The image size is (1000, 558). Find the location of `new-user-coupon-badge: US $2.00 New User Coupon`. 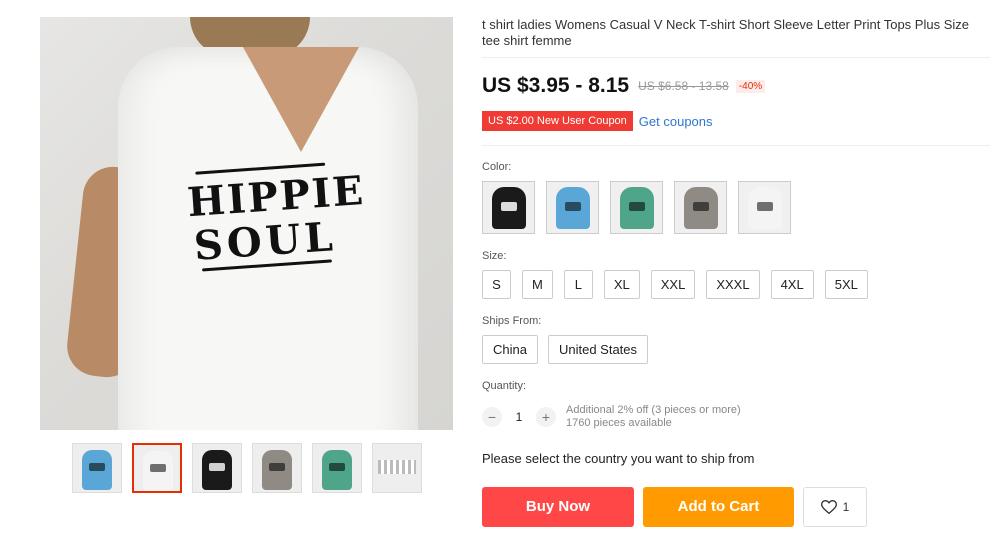

new-user-coupon-badge: US $2.00 New User Coupon is located at coordinates (557, 121).